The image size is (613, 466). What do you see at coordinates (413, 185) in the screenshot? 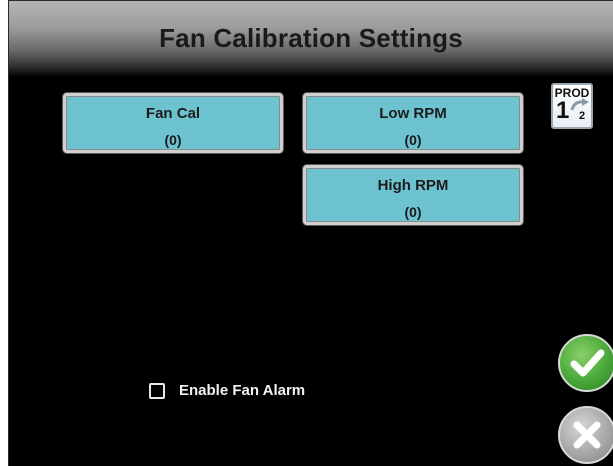
I see `high-rpm-label: High RPM` at bounding box center [413, 185].